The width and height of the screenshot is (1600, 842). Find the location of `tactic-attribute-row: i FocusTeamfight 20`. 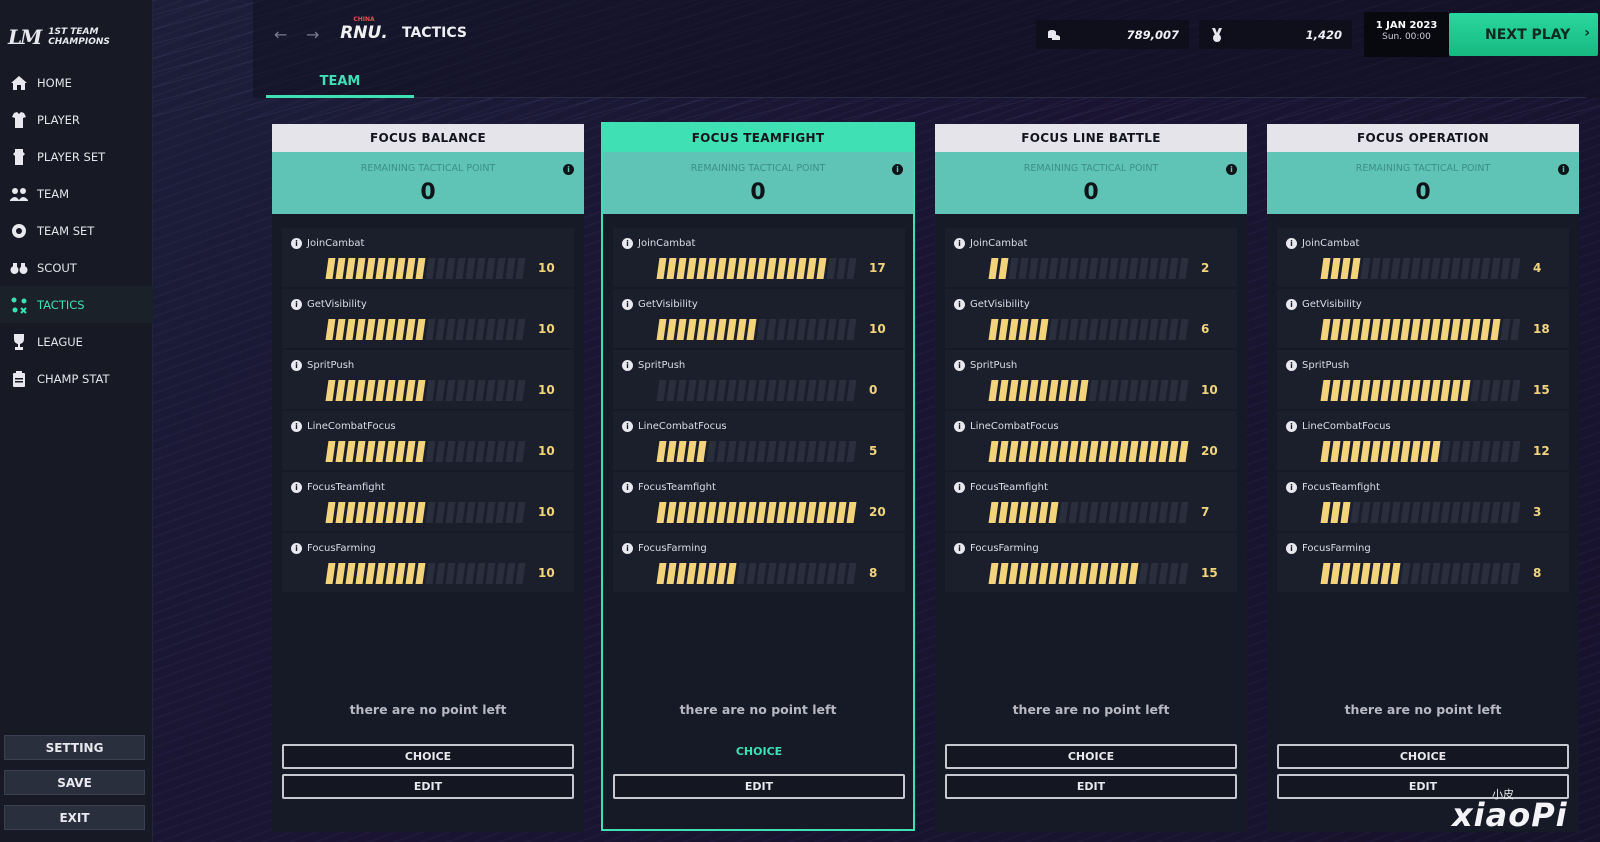

tactic-attribute-row: i FocusTeamfight 20 is located at coordinates (759, 501).